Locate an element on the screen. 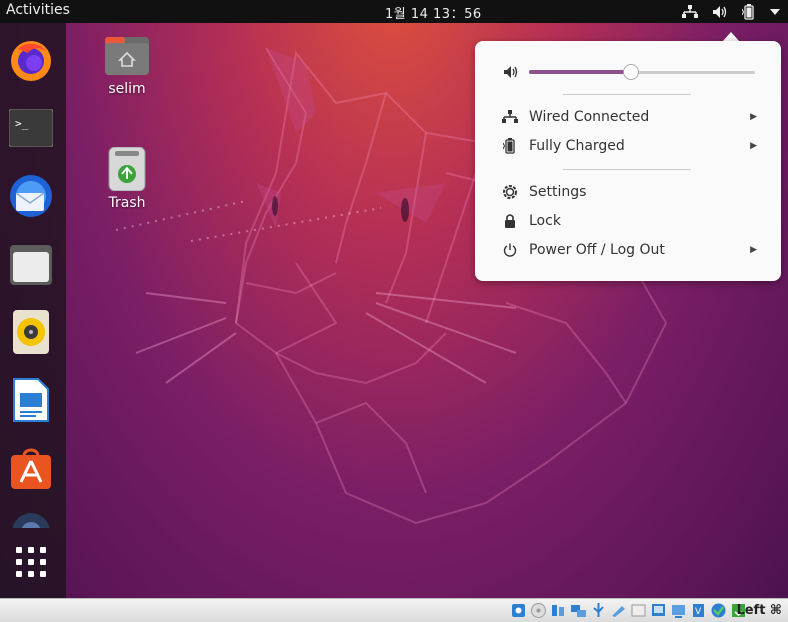  dock-terminal: >_ is located at coordinates (31, 128).